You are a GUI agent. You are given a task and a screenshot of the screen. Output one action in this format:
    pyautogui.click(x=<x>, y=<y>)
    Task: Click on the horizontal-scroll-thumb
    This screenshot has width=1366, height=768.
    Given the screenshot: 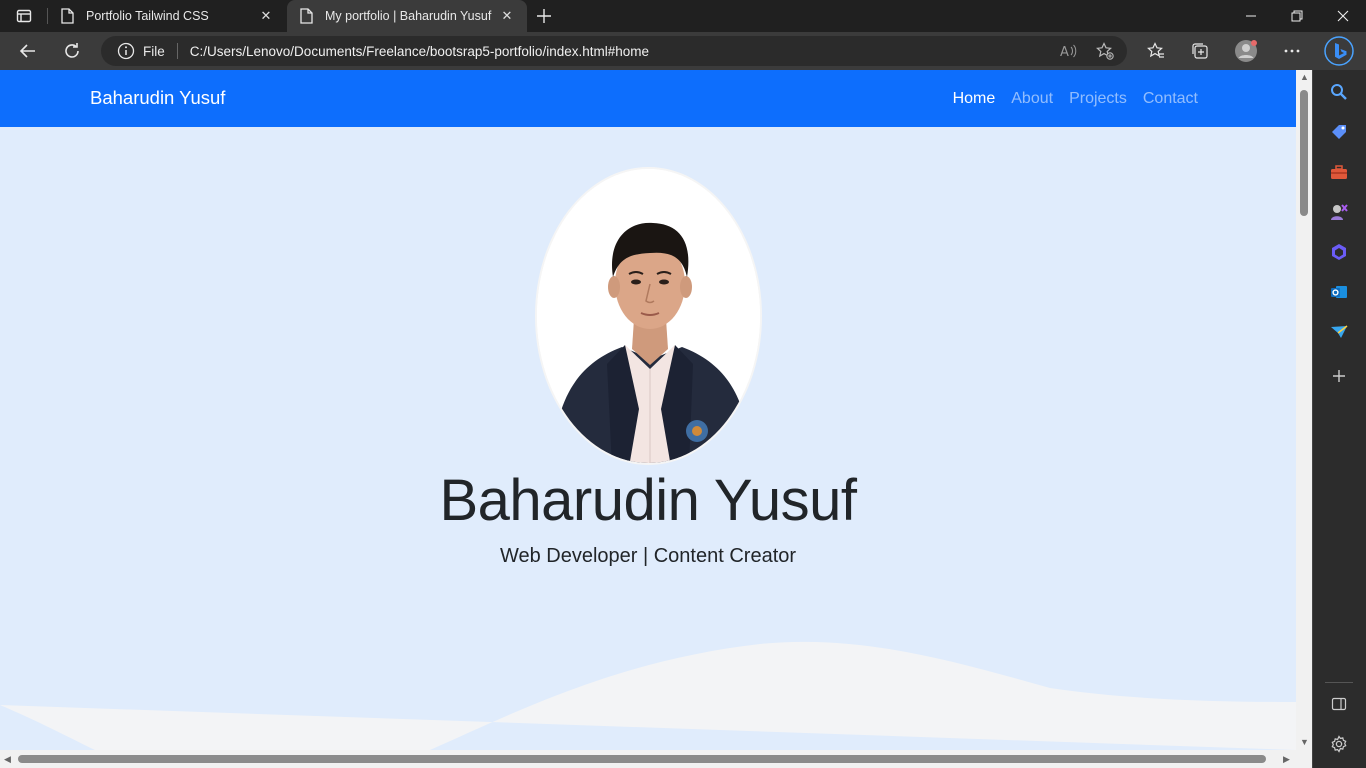 What is the action you would take?
    pyautogui.click(x=642, y=759)
    